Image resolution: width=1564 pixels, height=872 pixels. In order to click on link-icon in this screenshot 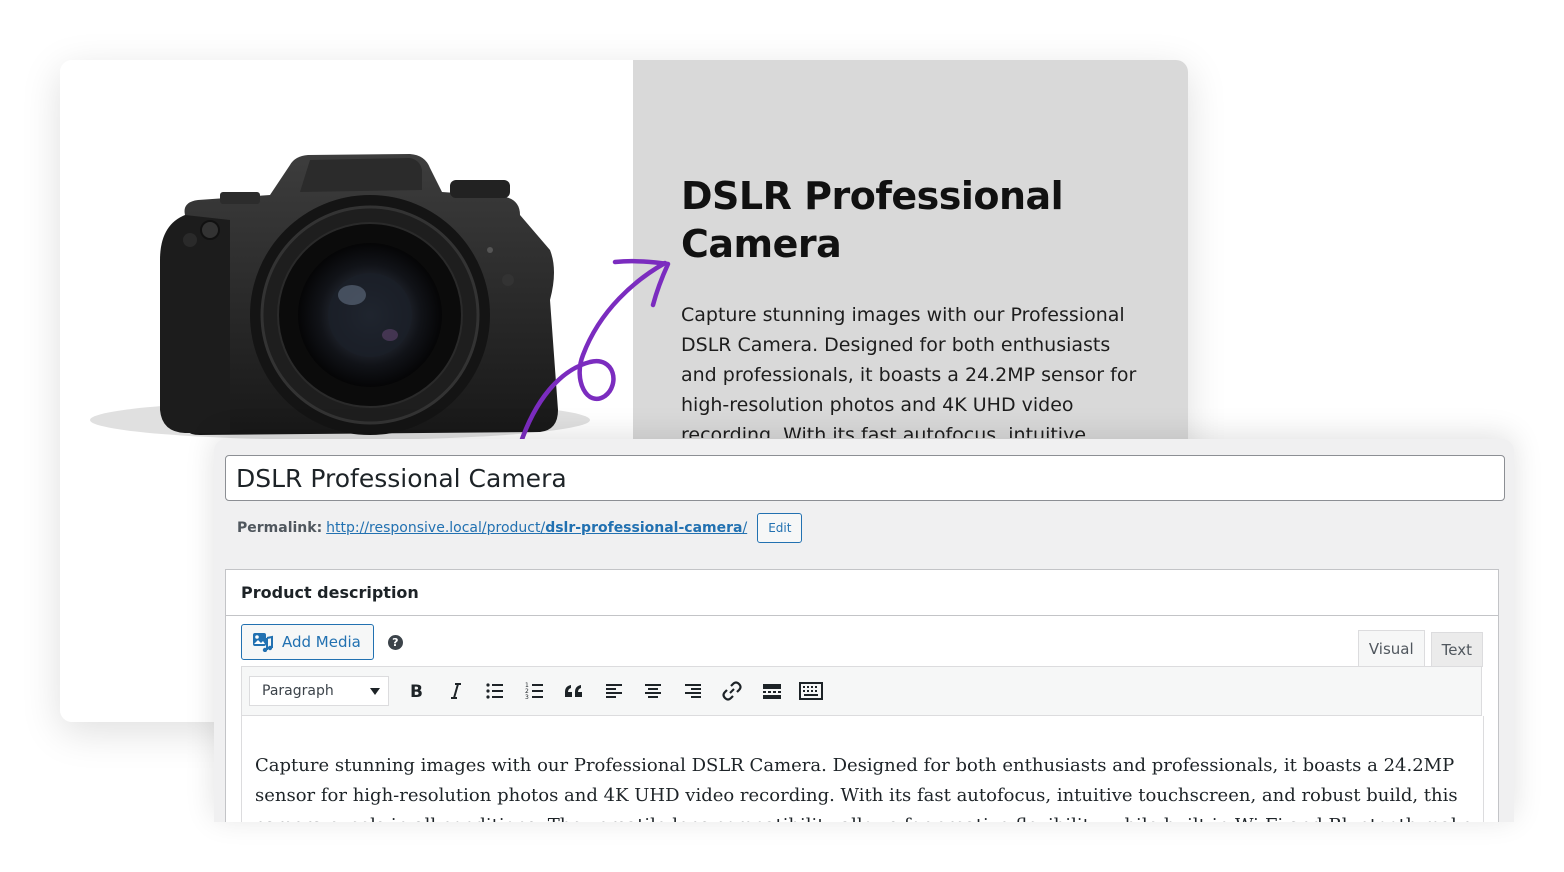, I will do `click(732, 691)`.